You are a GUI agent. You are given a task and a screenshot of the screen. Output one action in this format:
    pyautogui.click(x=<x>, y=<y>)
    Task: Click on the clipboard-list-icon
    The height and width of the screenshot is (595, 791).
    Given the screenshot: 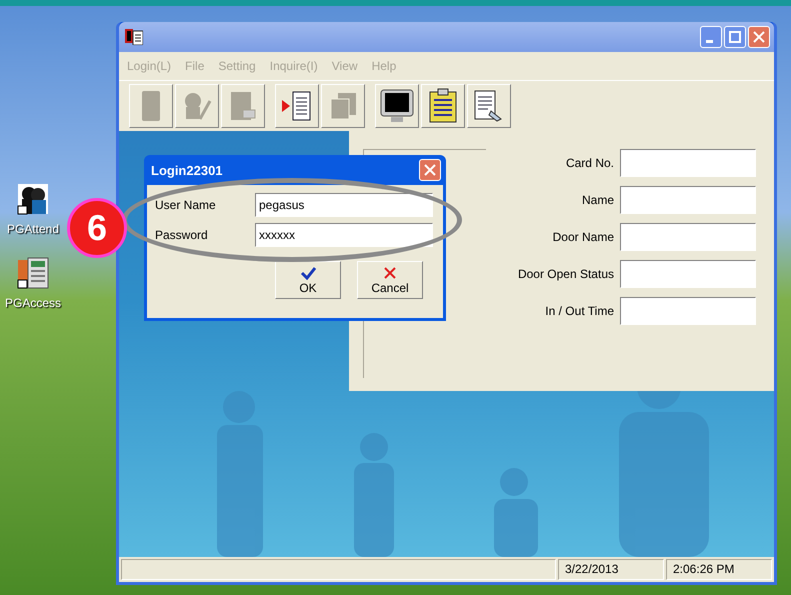 What is the action you would take?
    pyautogui.click(x=443, y=106)
    